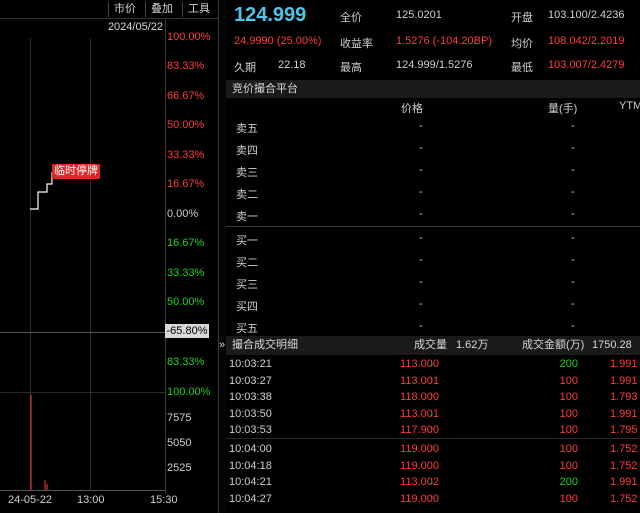  Describe the element at coordinates (245, 68) in the screenshot. I see `duration-label: 久期` at that location.